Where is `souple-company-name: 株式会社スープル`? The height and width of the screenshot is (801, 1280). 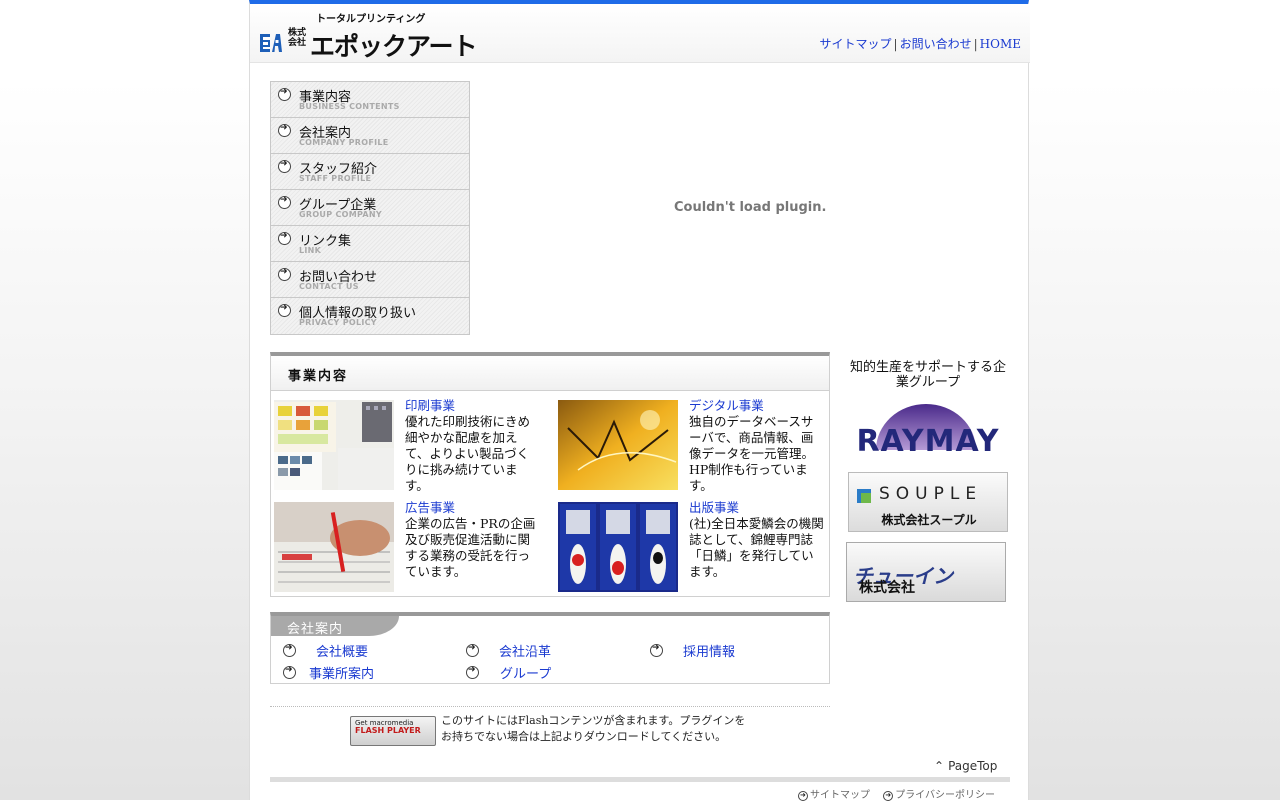
souple-company-name: 株式会社スープル is located at coordinates (929, 520).